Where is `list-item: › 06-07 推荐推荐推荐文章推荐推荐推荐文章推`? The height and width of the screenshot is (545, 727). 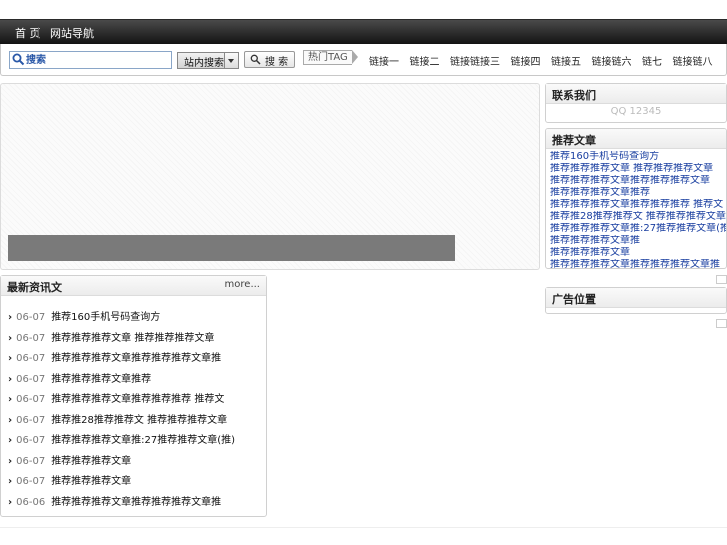 list-item: › 06-07 推荐推荐推荐文章推荐推荐推荐文章推 is located at coordinates (137, 359).